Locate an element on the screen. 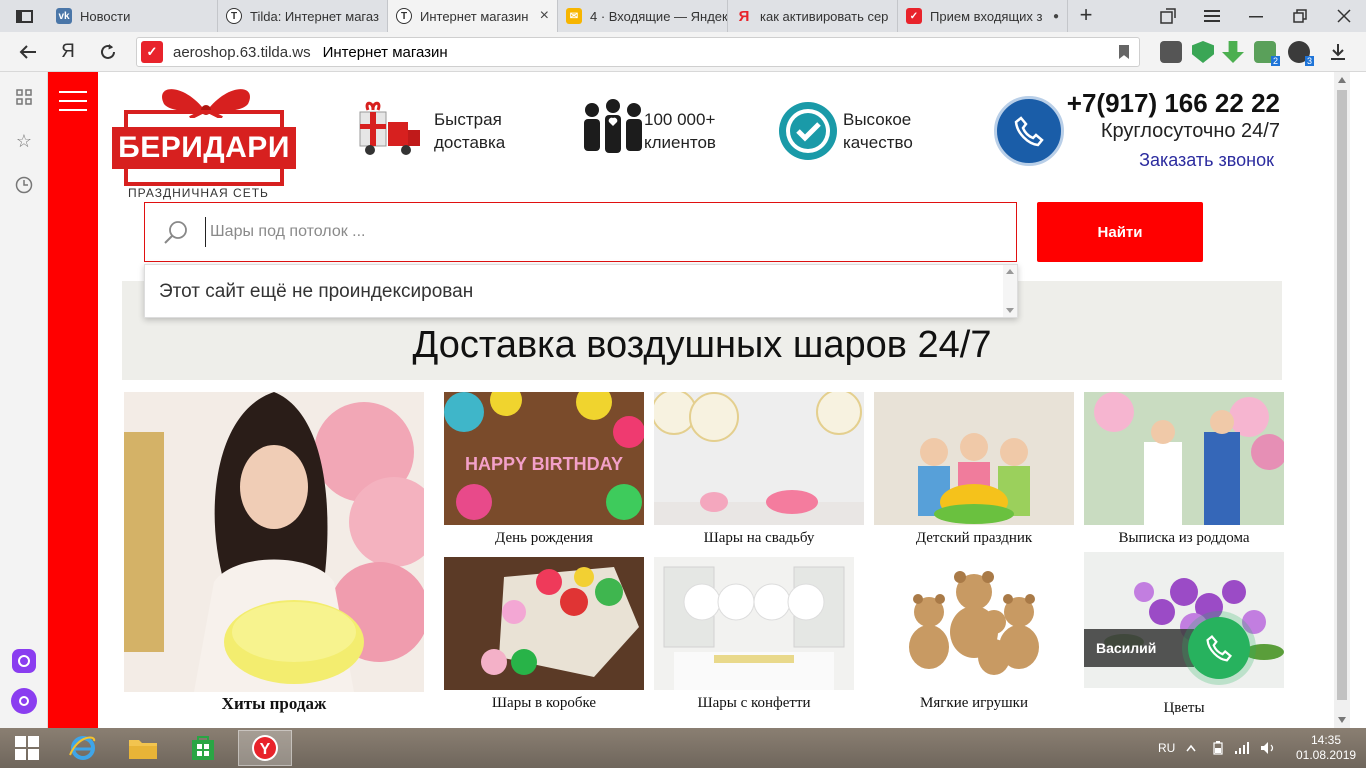 Image resolution: width=1366 pixels, height=768 pixels. search-button: Найти is located at coordinates (1120, 232).